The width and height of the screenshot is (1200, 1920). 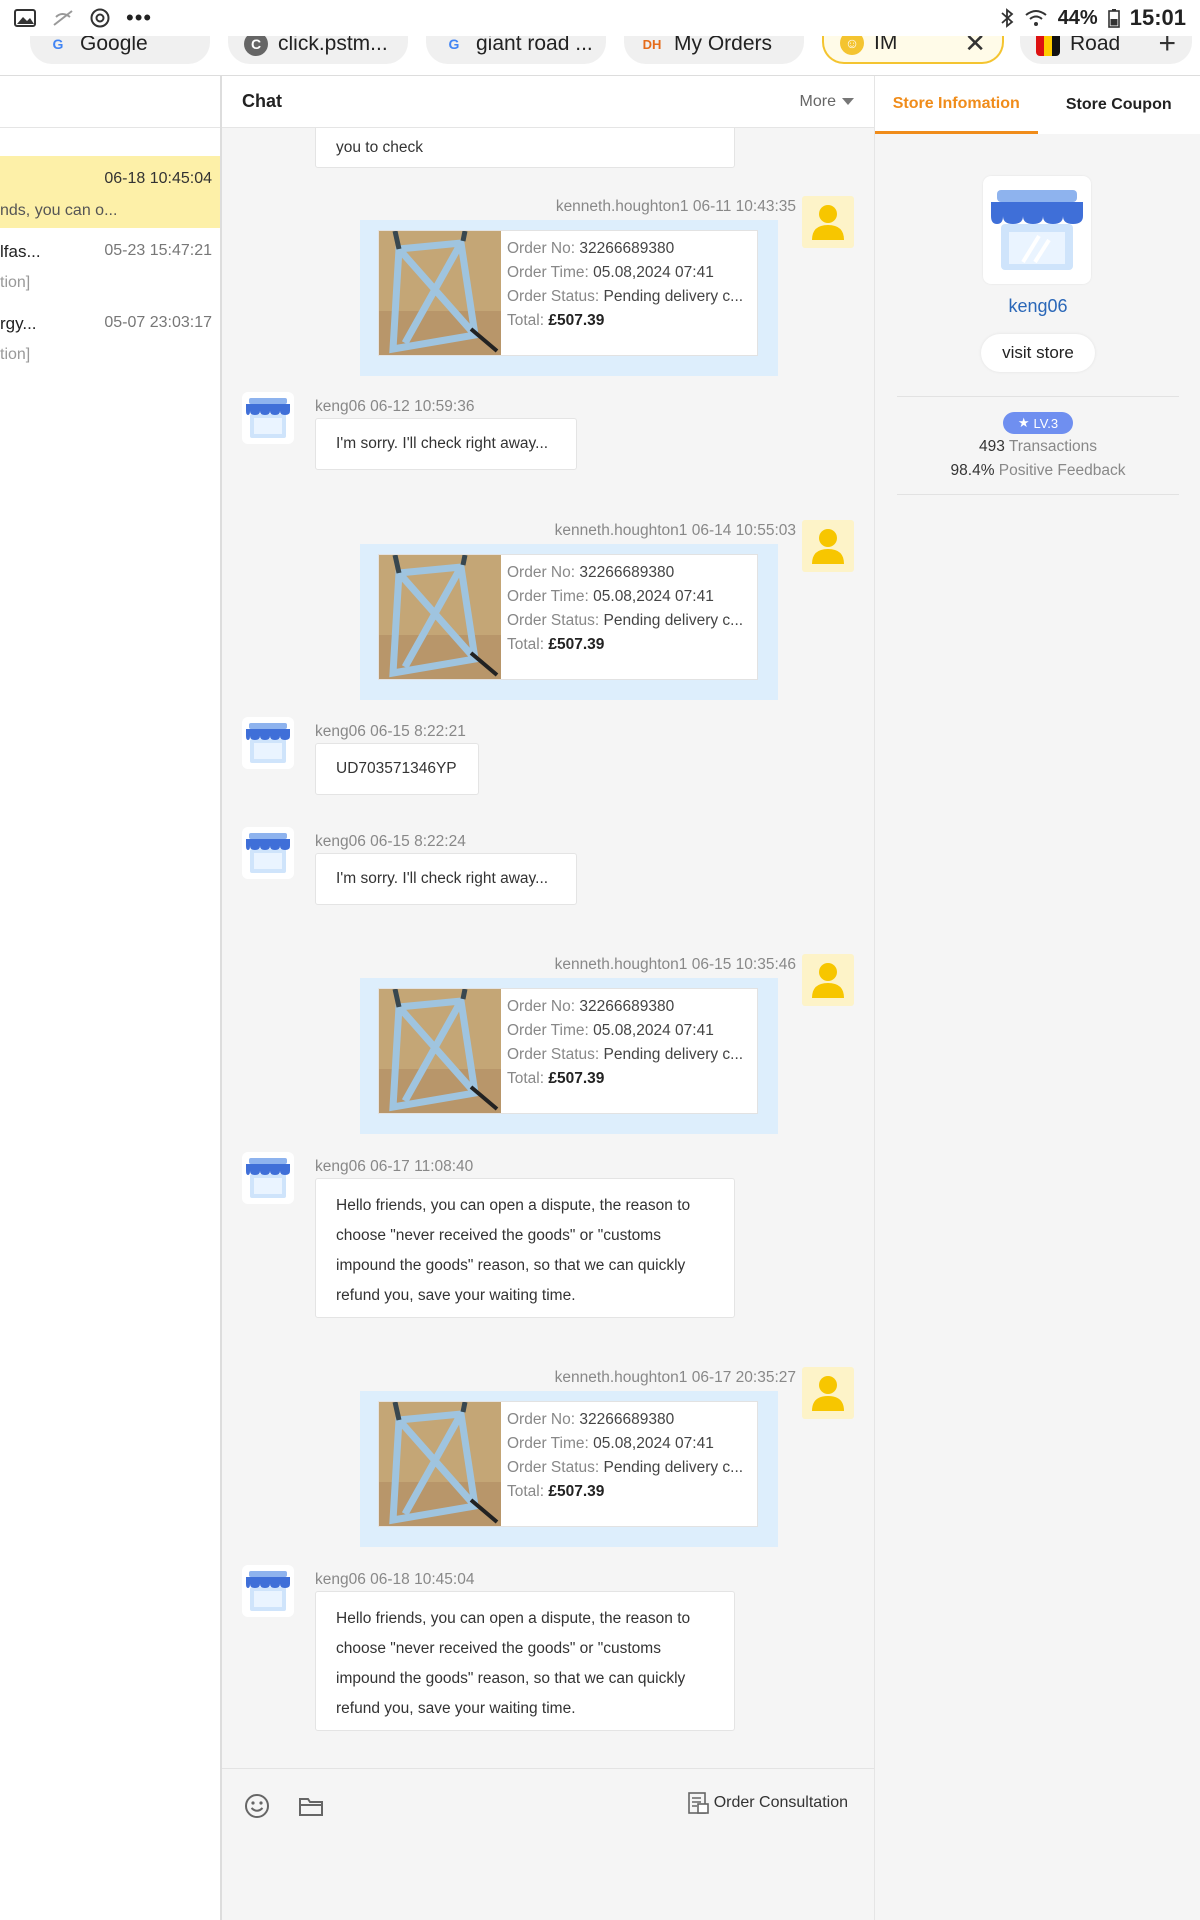 I want to click on overflow-dots-icon: •••, so click(x=139, y=17).